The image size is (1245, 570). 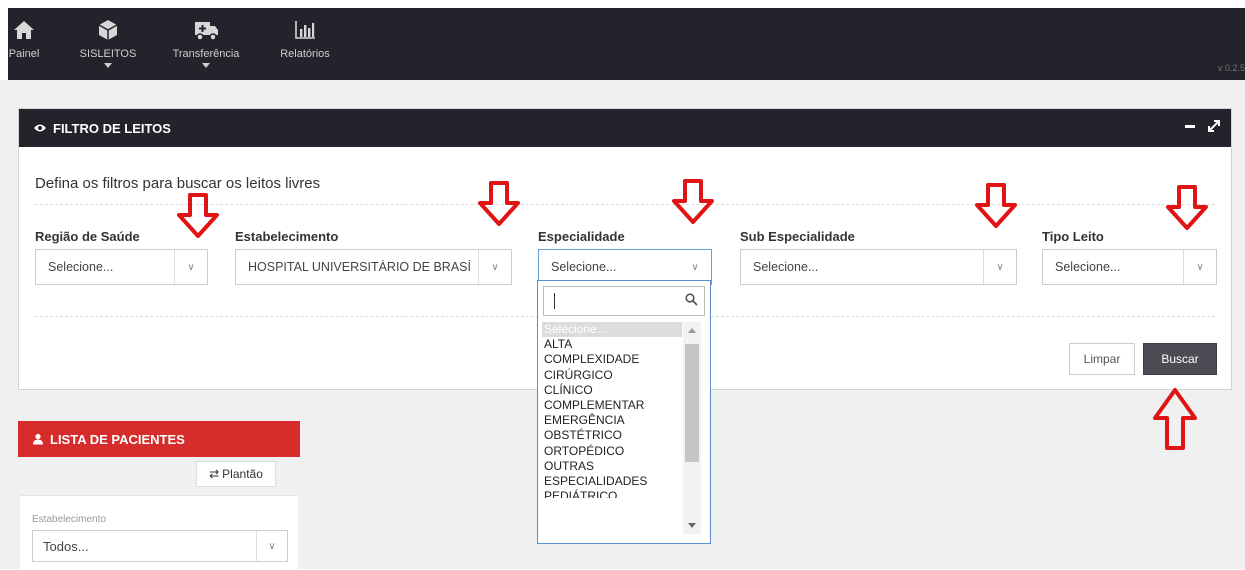 What do you see at coordinates (206, 31) in the screenshot?
I see `ambulance-icon` at bounding box center [206, 31].